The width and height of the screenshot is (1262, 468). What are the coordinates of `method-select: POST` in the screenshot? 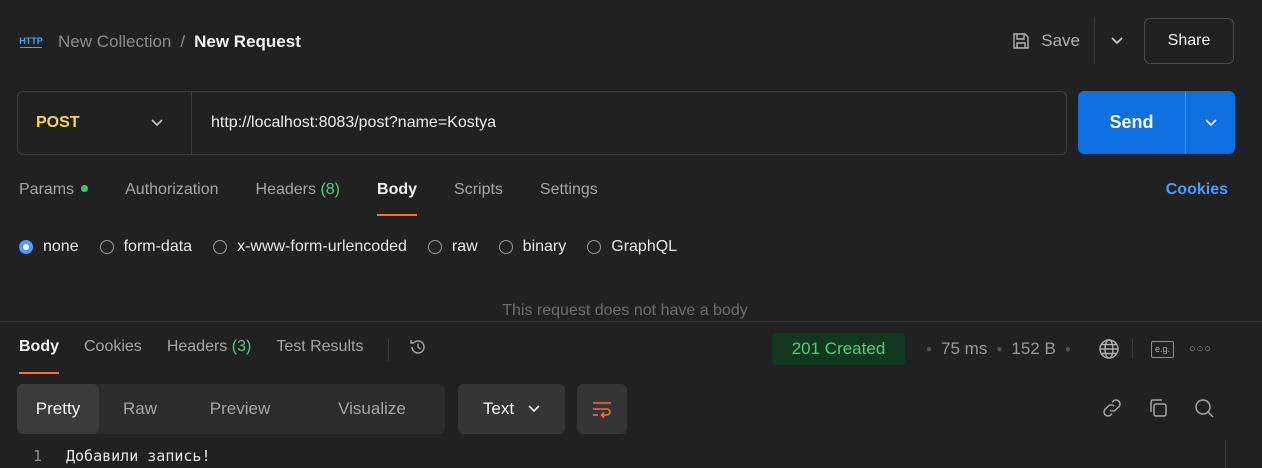 It's located at (105, 123).